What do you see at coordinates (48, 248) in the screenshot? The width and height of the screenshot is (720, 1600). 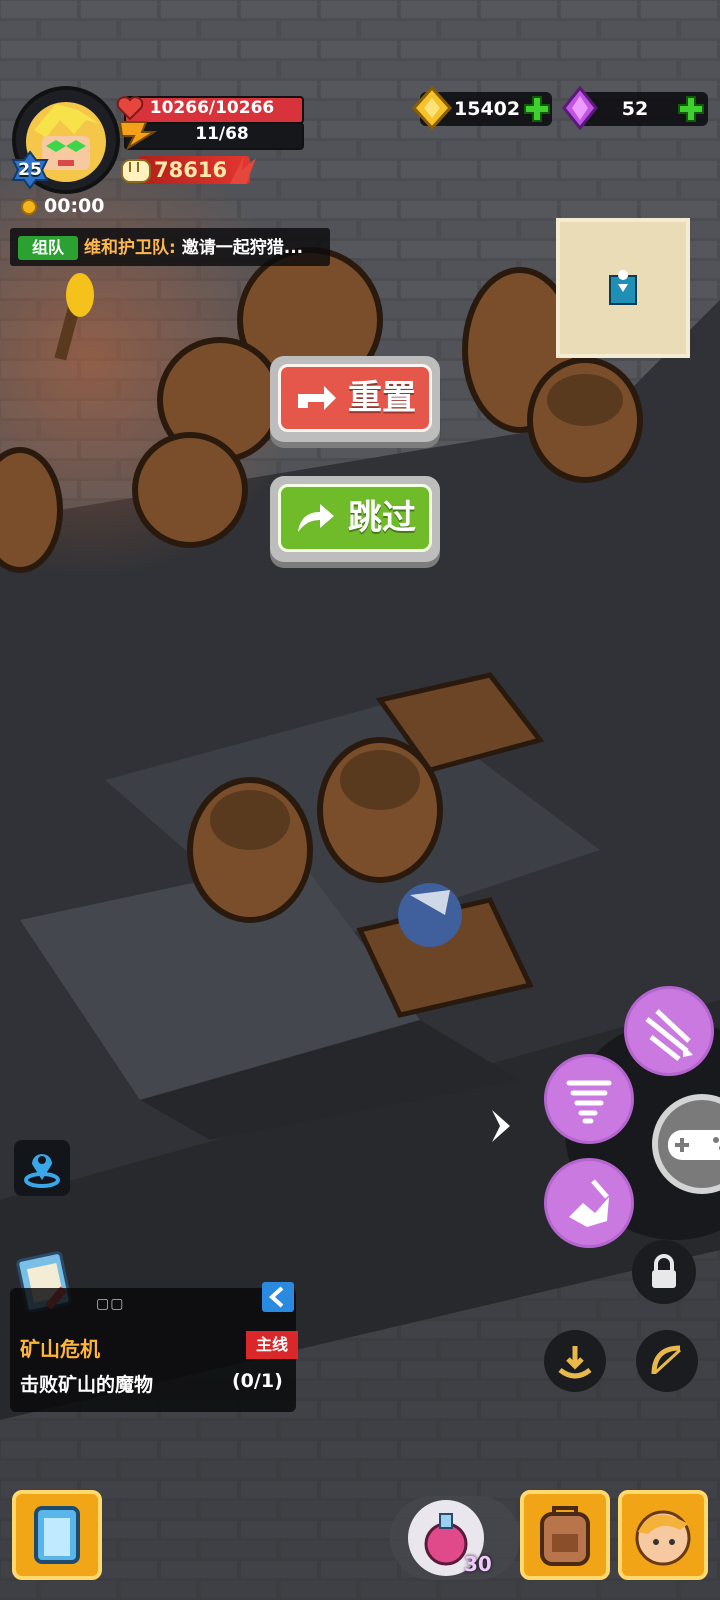 I see `team-tag: 组队` at bounding box center [48, 248].